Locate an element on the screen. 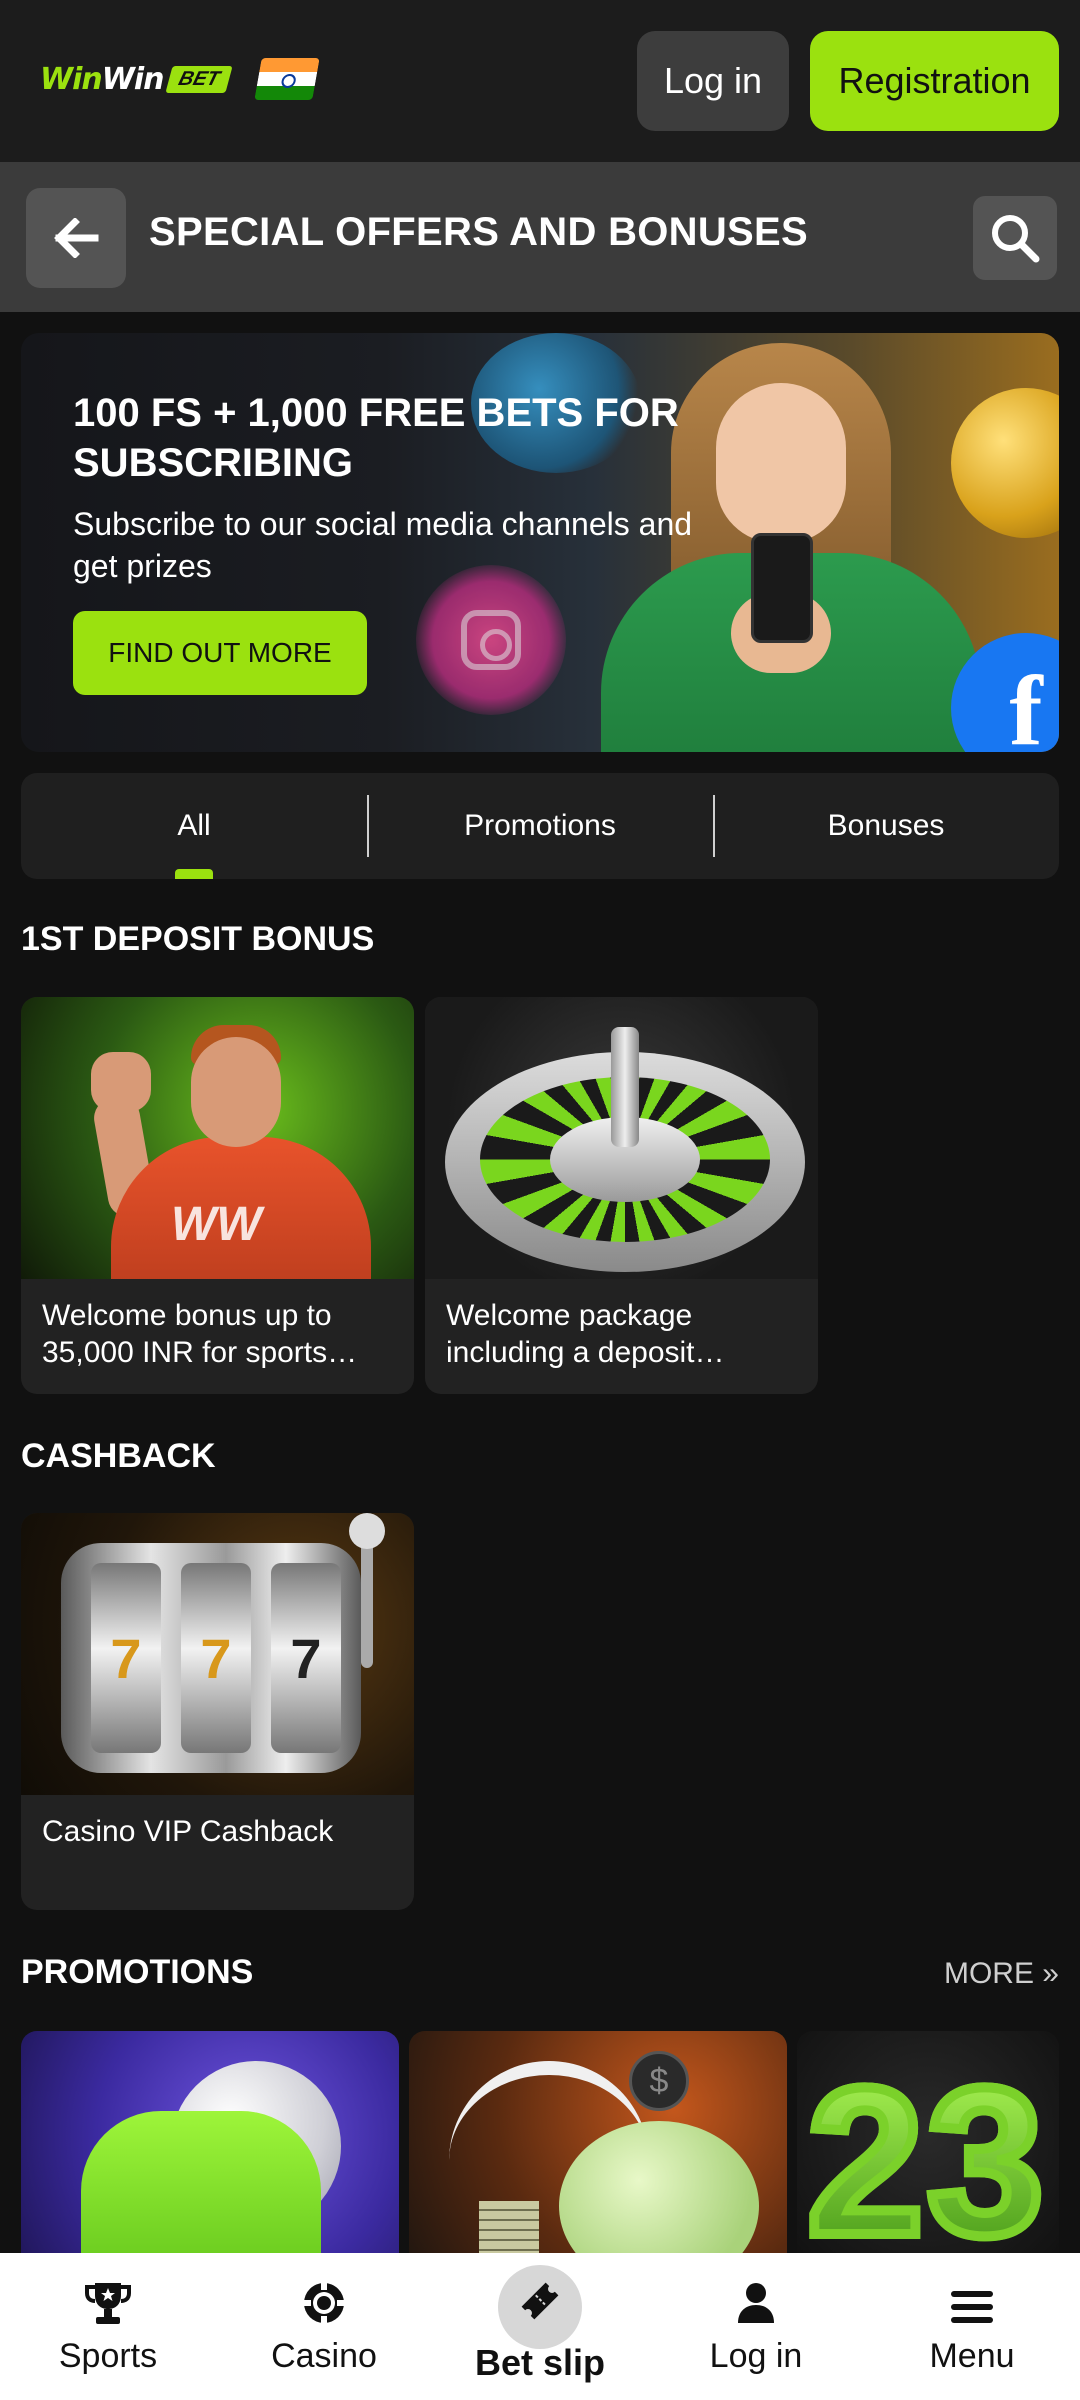 This screenshot has width=1080, height=2400. balloon-digit: 3 is located at coordinates (985, 2161).